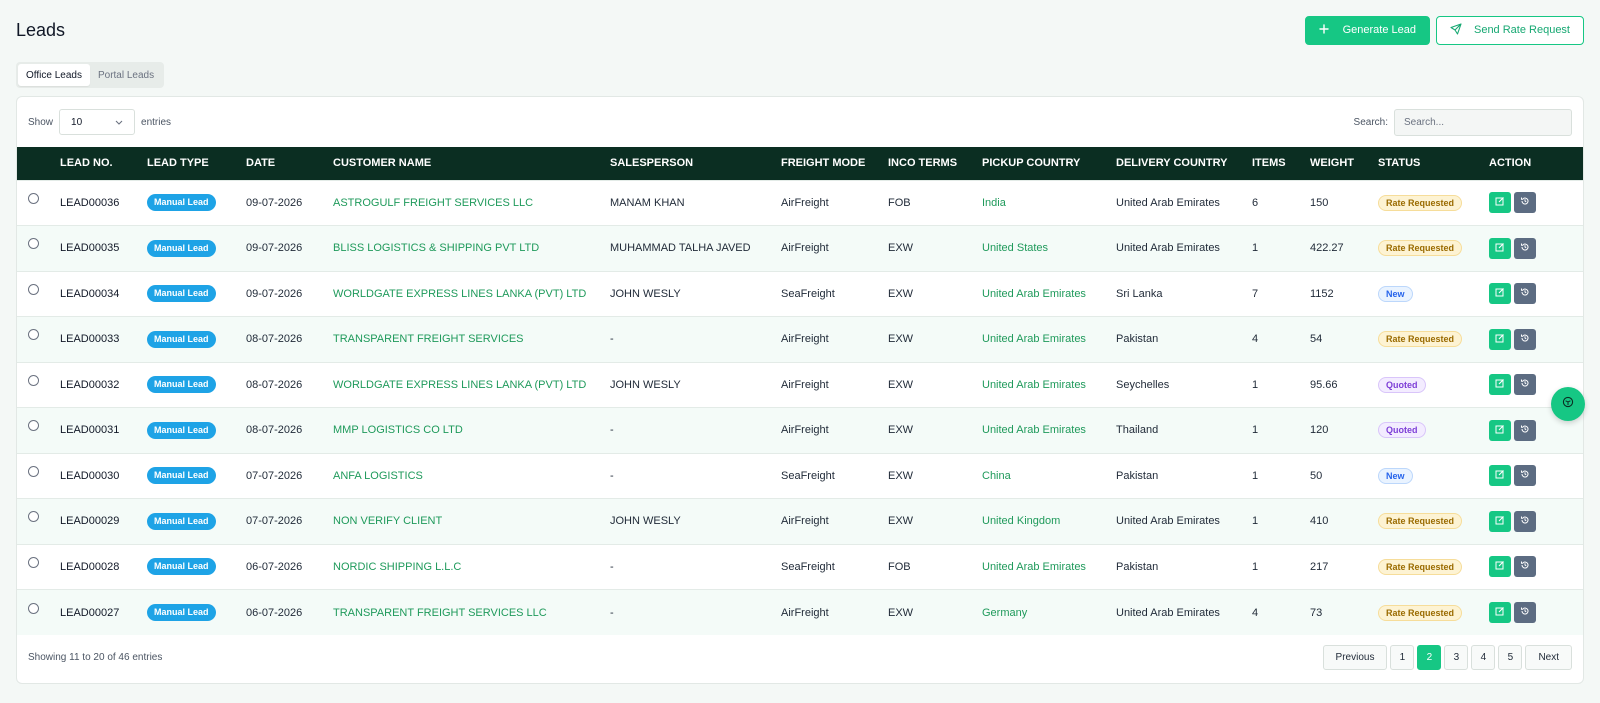 This screenshot has width=1600, height=703. What do you see at coordinates (1510, 657) in the screenshot?
I see `page-5-button: 5` at bounding box center [1510, 657].